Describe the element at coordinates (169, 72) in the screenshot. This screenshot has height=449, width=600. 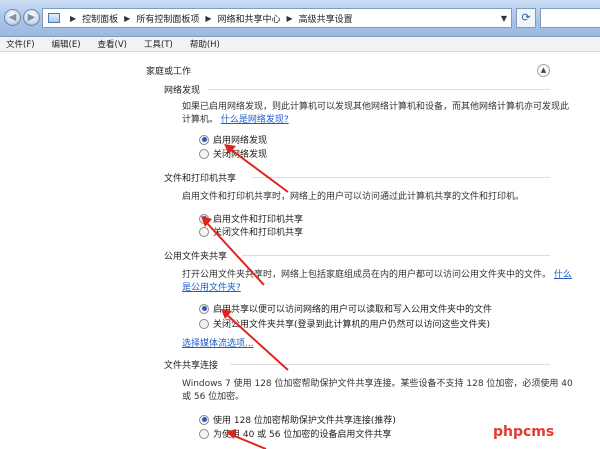
I see `profile-title: 家庭或工作` at that location.